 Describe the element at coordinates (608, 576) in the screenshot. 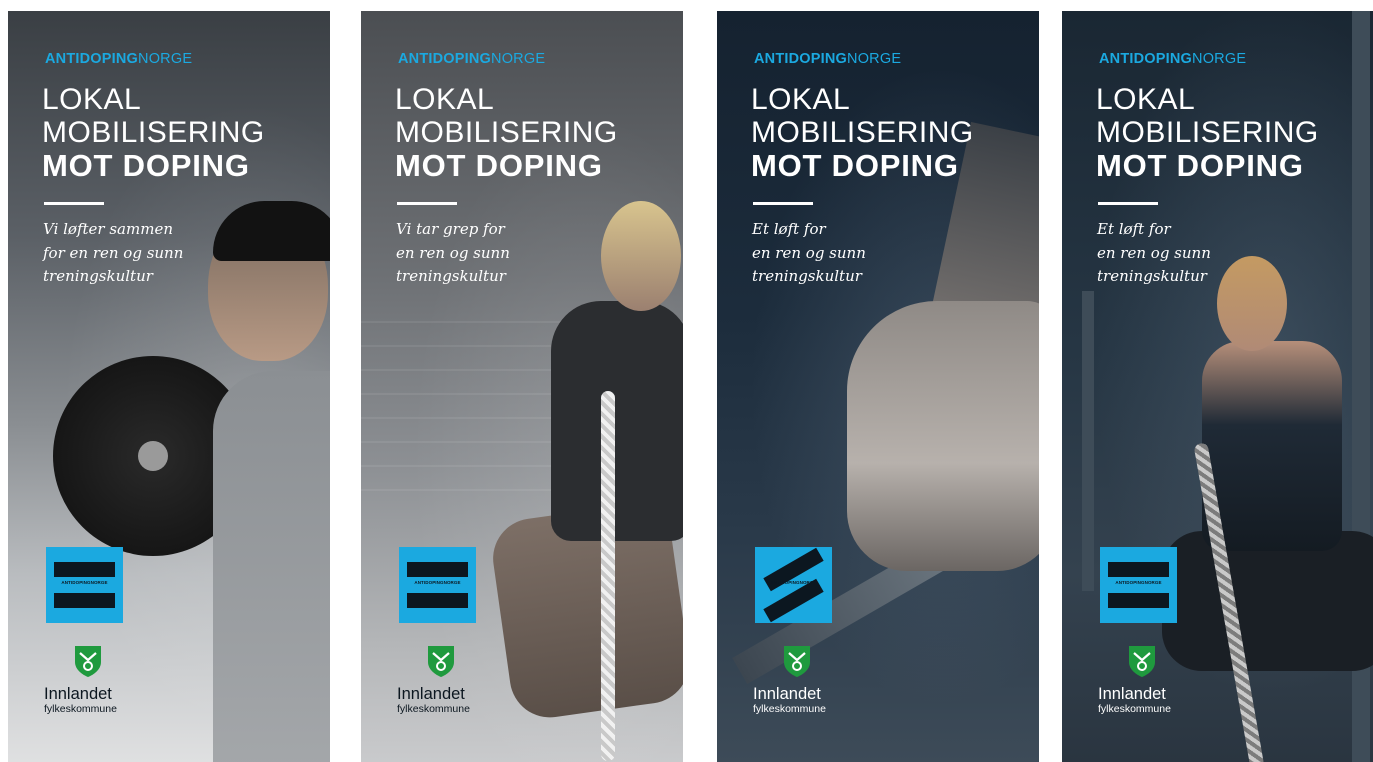

I see `battle-rope-image` at that location.